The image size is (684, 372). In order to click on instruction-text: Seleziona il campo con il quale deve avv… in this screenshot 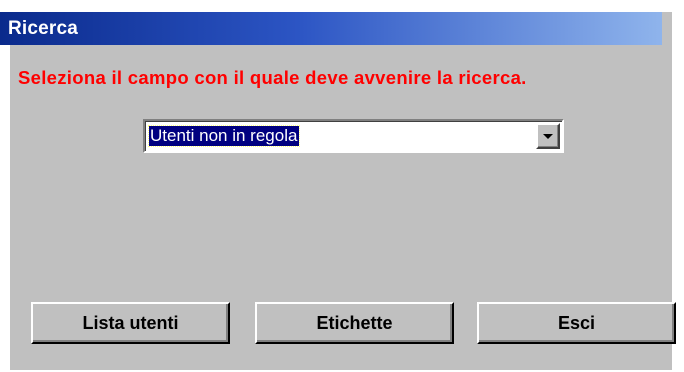, I will do `click(272, 77)`.